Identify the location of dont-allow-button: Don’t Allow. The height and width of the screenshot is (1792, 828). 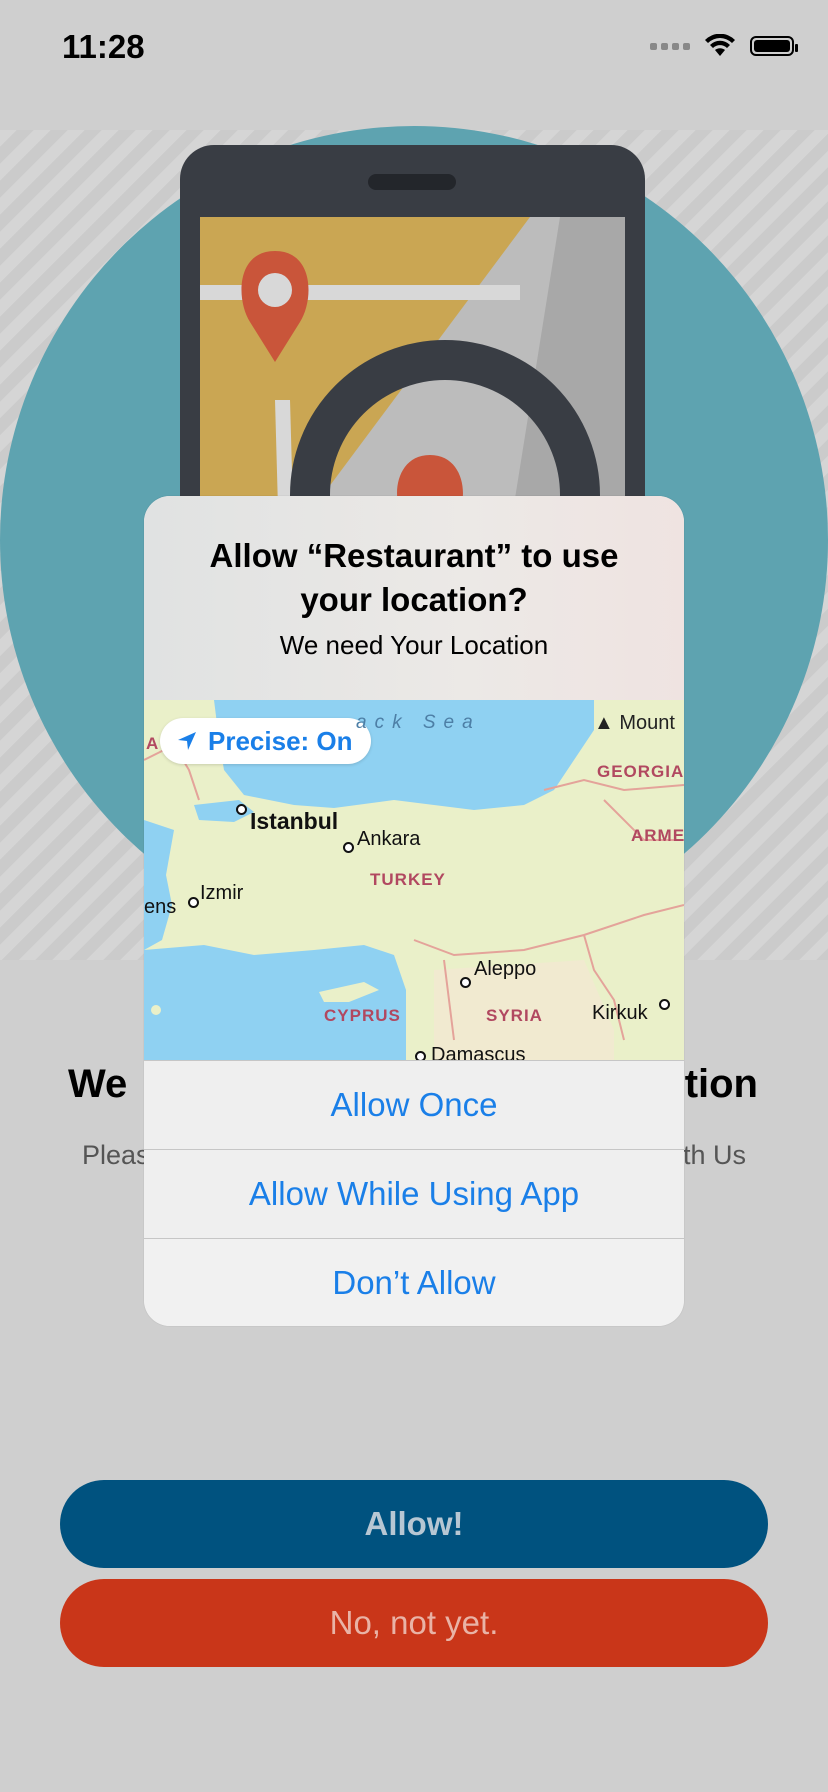
(414, 1282).